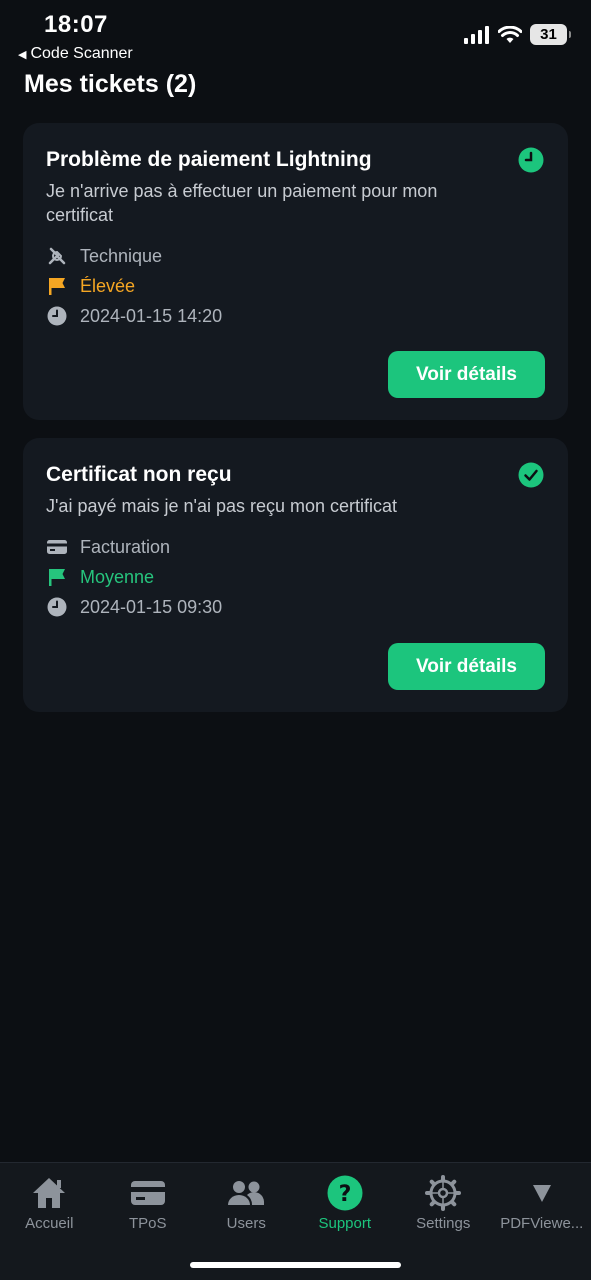  I want to click on help-icon: ?, so click(345, 1193).